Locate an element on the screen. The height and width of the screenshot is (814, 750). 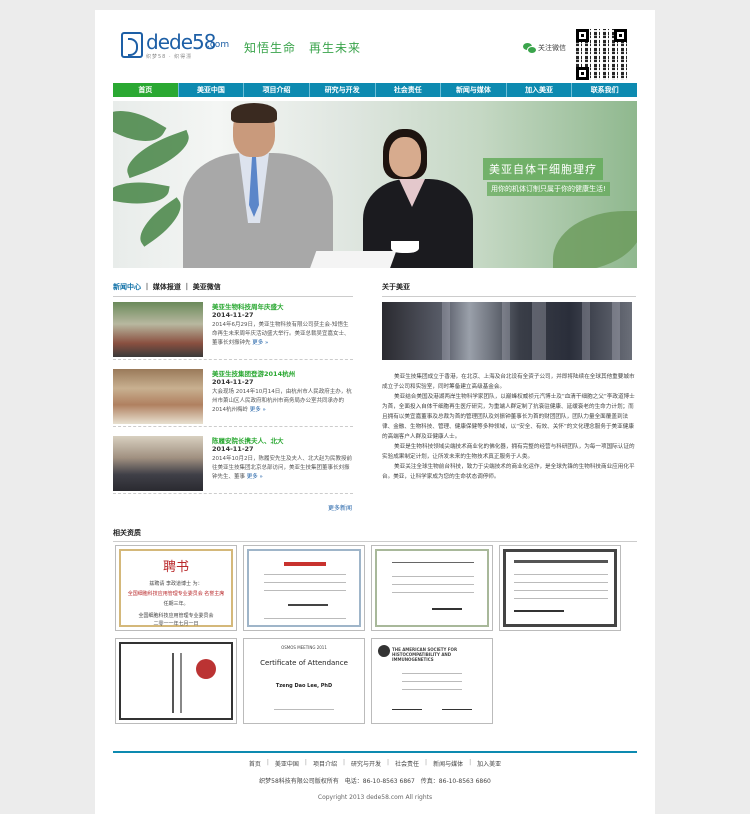
news-title: 陈履安院长携夫人、北大 is located at coordinates (248, 440).